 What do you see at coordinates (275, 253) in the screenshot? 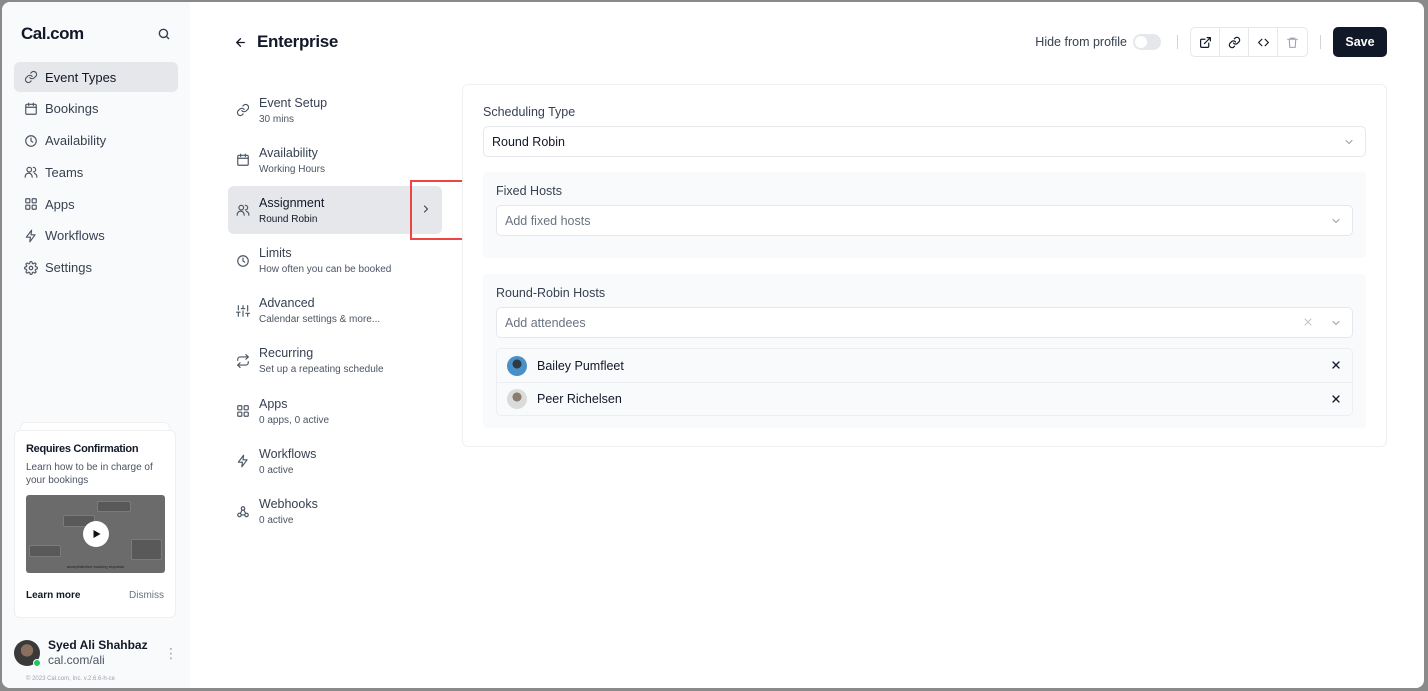
I see `tab-title: Limits` at bounding box center [275, 253].